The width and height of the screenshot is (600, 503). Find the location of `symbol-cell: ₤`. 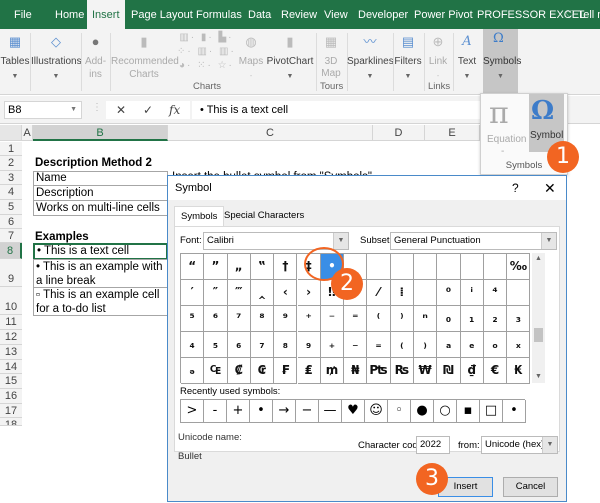

symbol-cell: ₤ is located at coordinates (309, 371).